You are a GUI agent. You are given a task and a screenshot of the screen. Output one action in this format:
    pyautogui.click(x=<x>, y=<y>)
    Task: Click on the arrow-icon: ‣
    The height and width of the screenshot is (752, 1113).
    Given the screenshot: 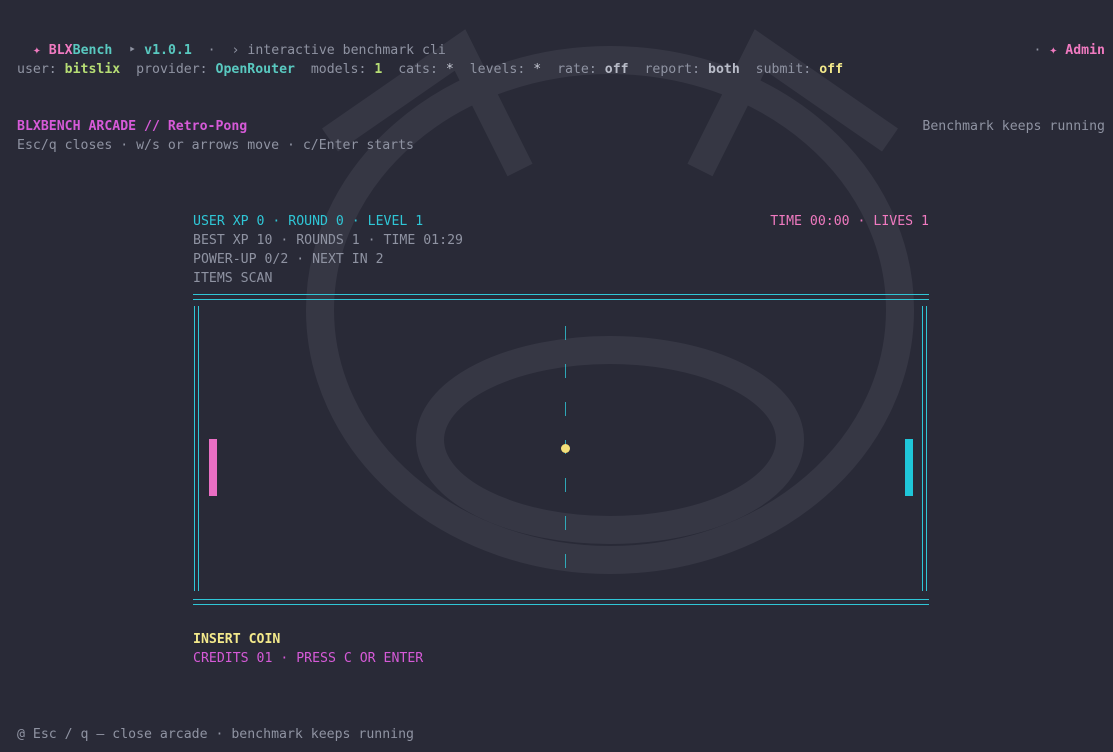 What is the action you would take?
    pyautogui.click(x=132, y=50)
    